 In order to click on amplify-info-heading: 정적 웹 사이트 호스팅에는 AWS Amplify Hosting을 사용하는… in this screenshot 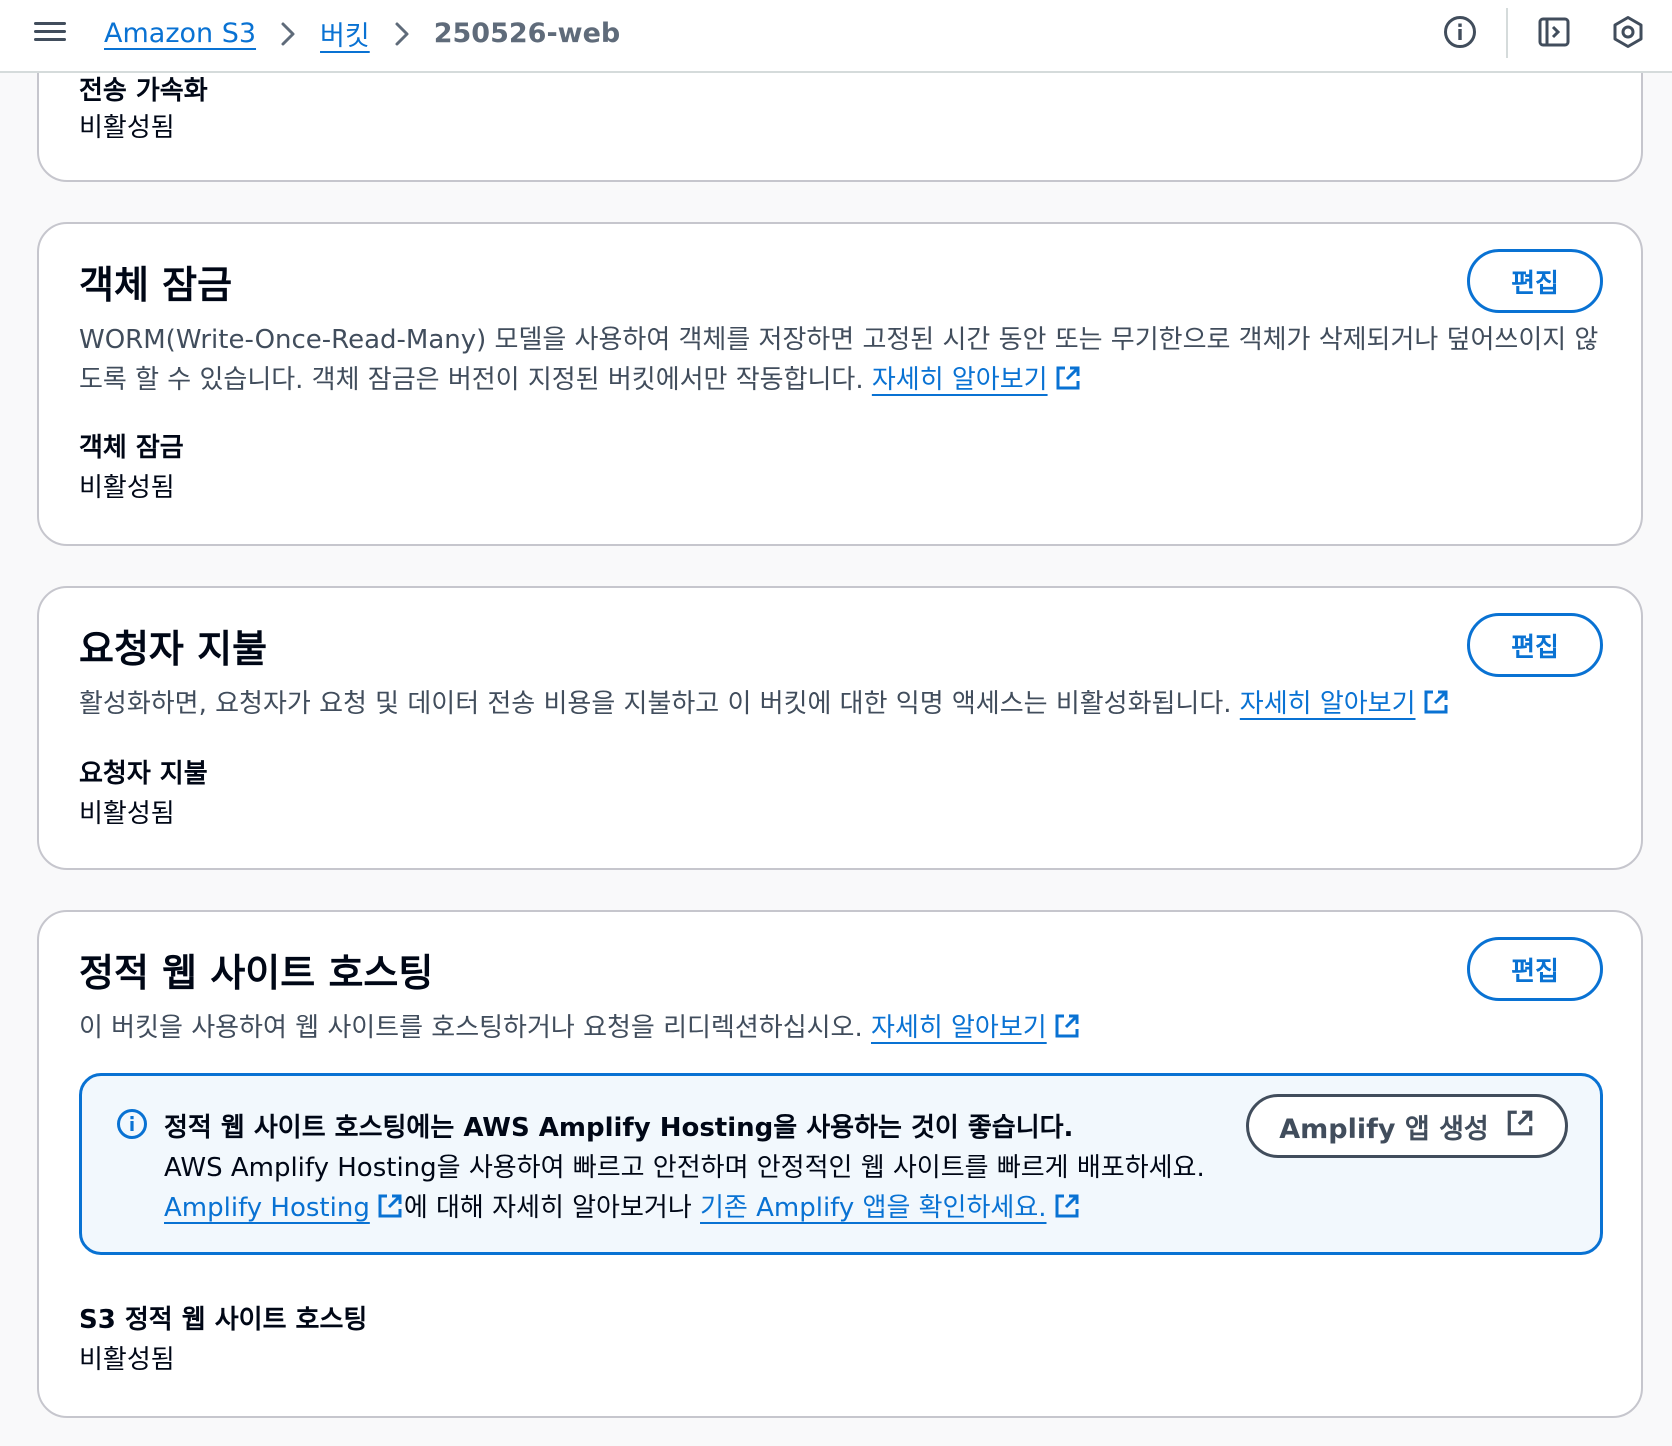, I will do `click(619, 1128)`.